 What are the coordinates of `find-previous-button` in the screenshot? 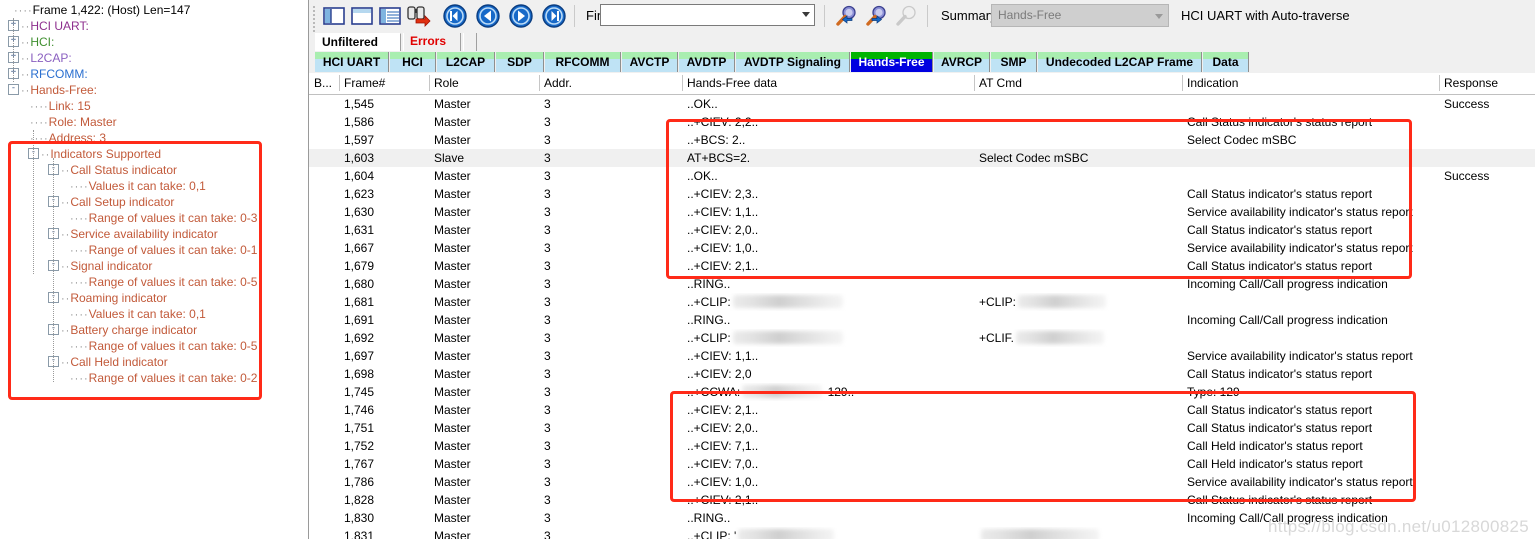 It's located at (847, 16).